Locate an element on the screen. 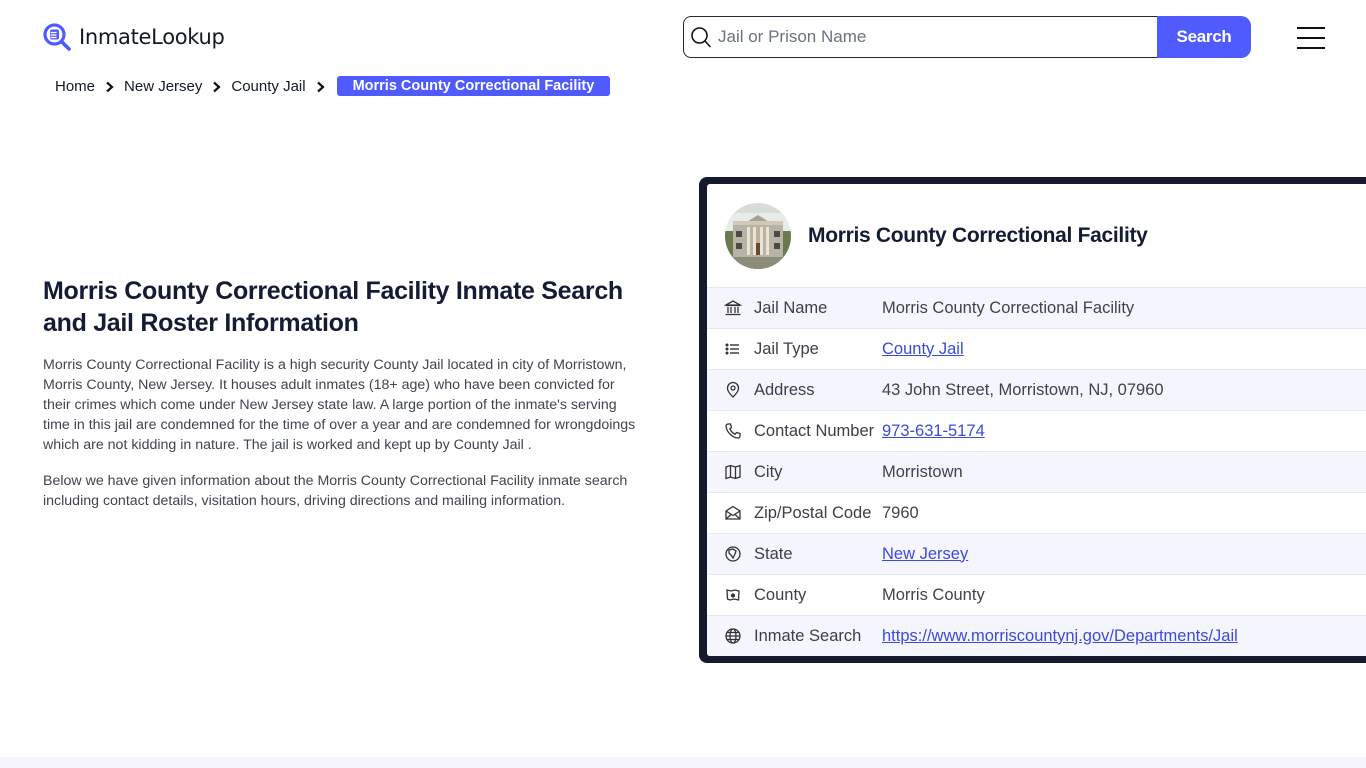  row-value: 7960 is located at coordinates (900, 512).